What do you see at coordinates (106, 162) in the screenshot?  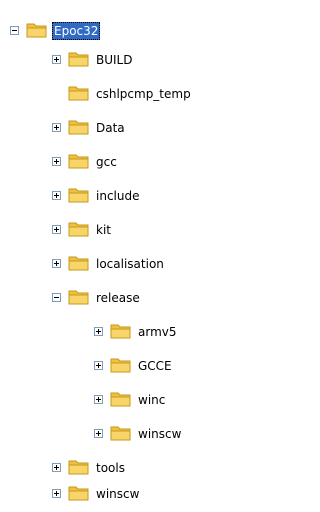 I see `tree-item-label: gcc` at bounding box center [106, 162].